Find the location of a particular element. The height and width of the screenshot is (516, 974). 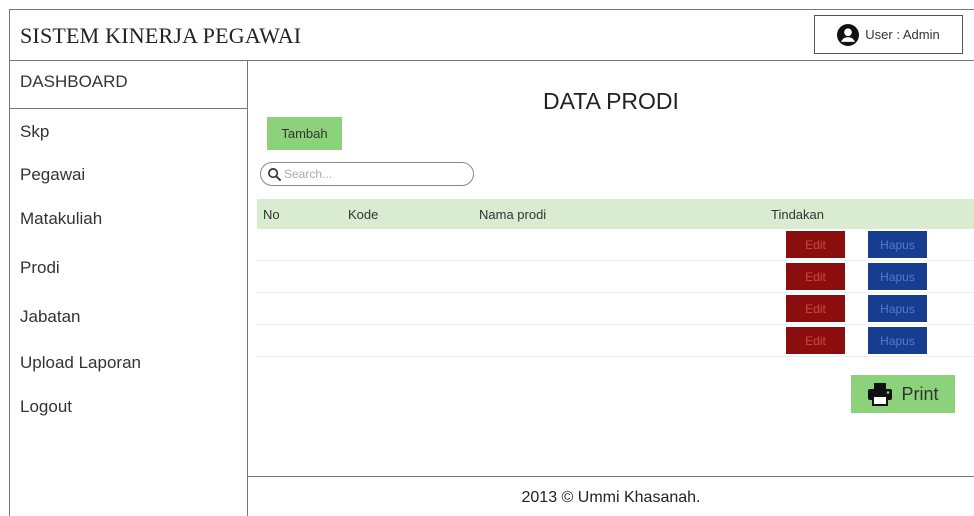

app-title: SISTEM KINERJA PEGAWAI is located at coordinates (161, 35).